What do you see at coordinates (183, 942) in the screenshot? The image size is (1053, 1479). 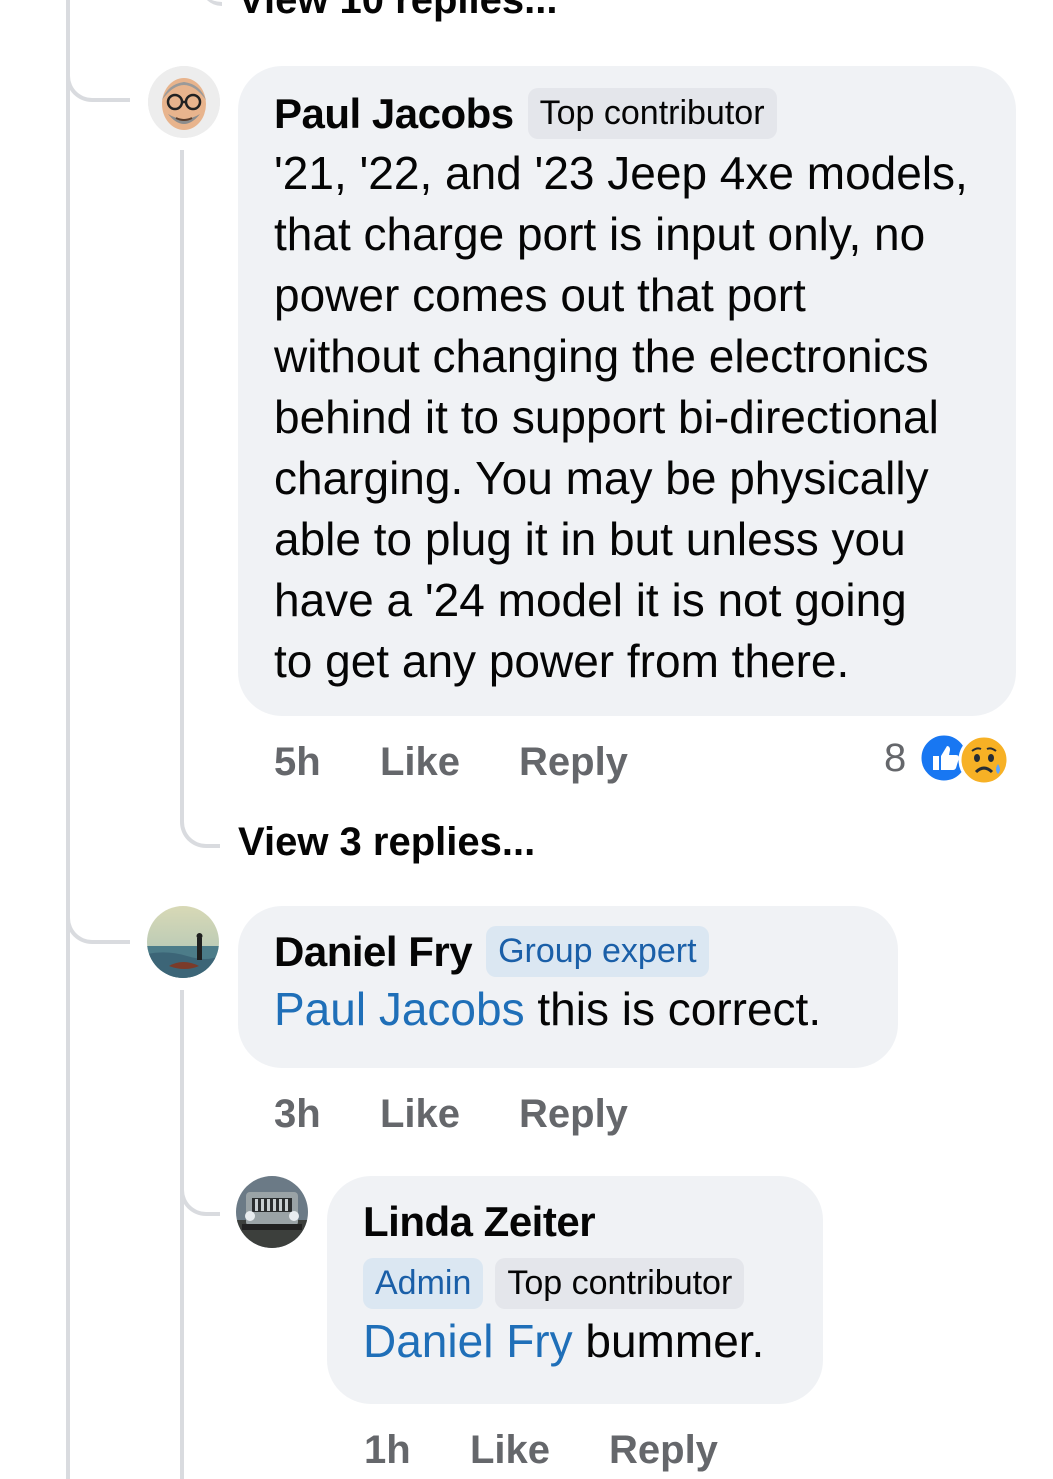 I see `avatar-daniel-fry` at bounding box center [183, 942].